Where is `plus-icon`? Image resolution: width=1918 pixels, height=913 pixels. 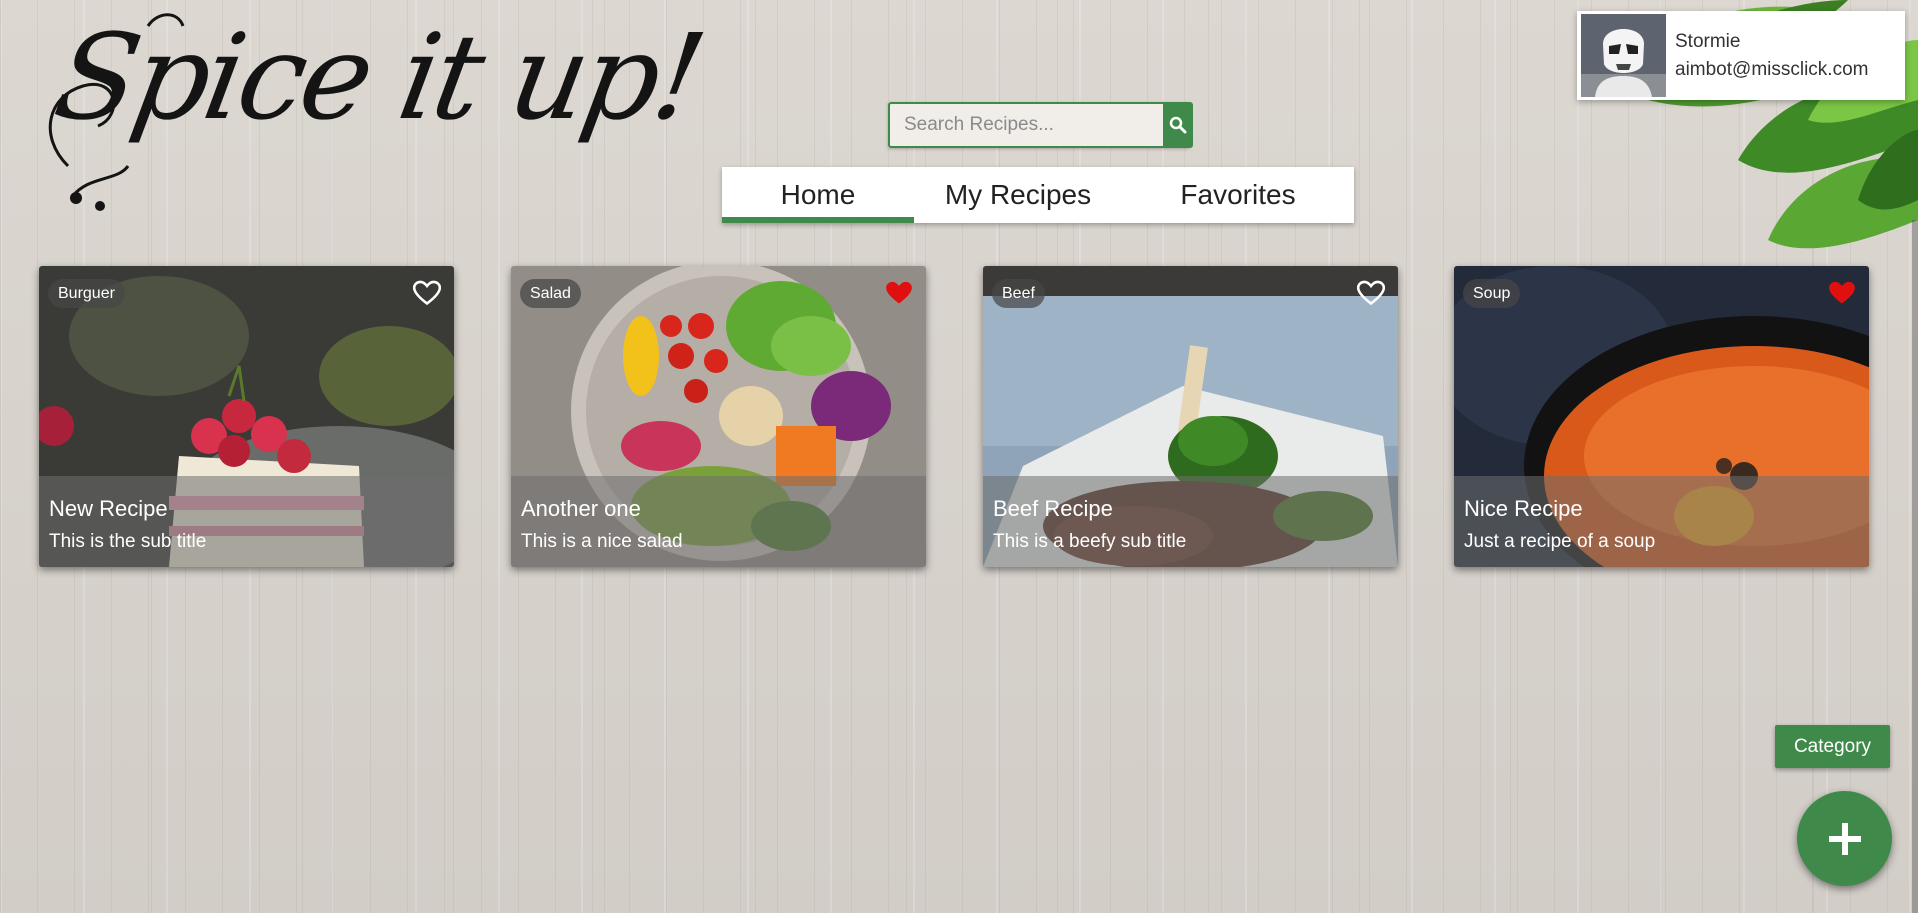 plus-icon is located at coordinates (1844, 838).